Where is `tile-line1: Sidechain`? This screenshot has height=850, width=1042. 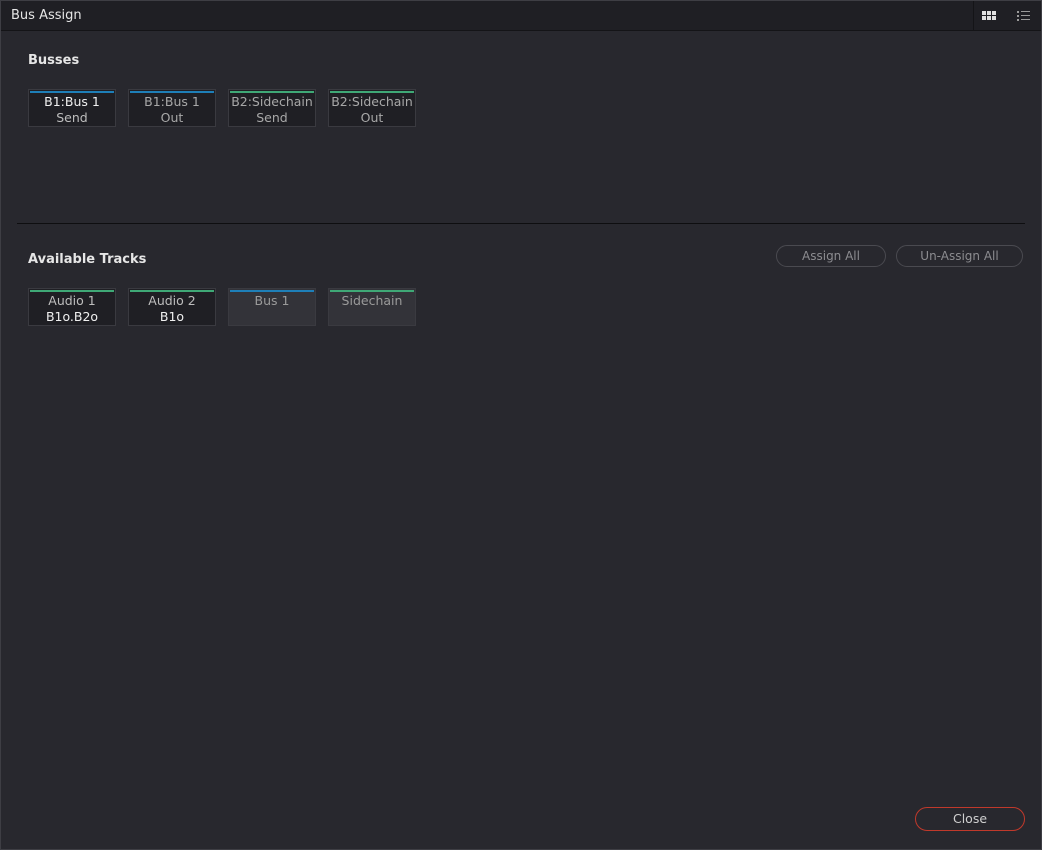 tile-line1: Sidechain is located at coordinates (372, 300).